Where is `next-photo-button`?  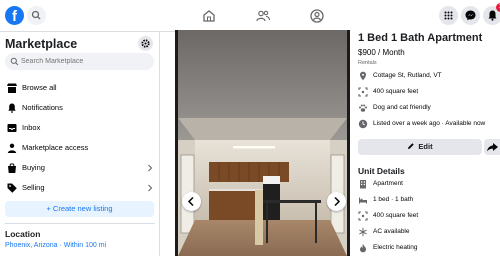
next-photo-button is located at coordinates (336, 201).